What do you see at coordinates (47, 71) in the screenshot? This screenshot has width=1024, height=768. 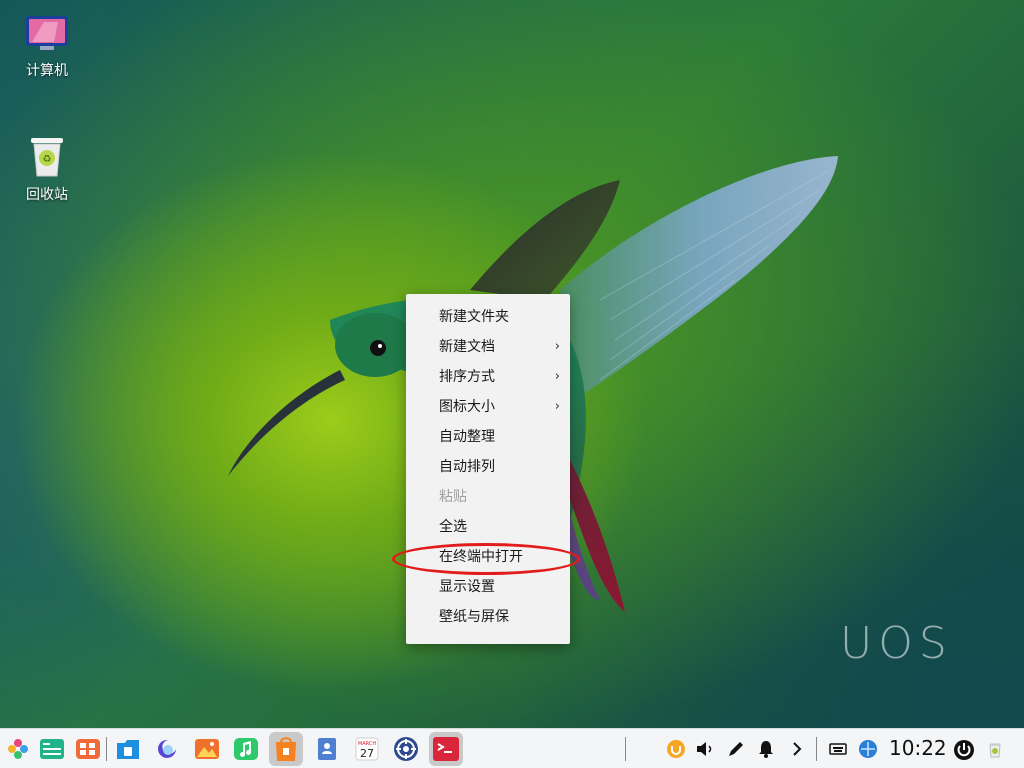 I see `desktop-icon-label: 计算机` at bounding box center [47, 71].